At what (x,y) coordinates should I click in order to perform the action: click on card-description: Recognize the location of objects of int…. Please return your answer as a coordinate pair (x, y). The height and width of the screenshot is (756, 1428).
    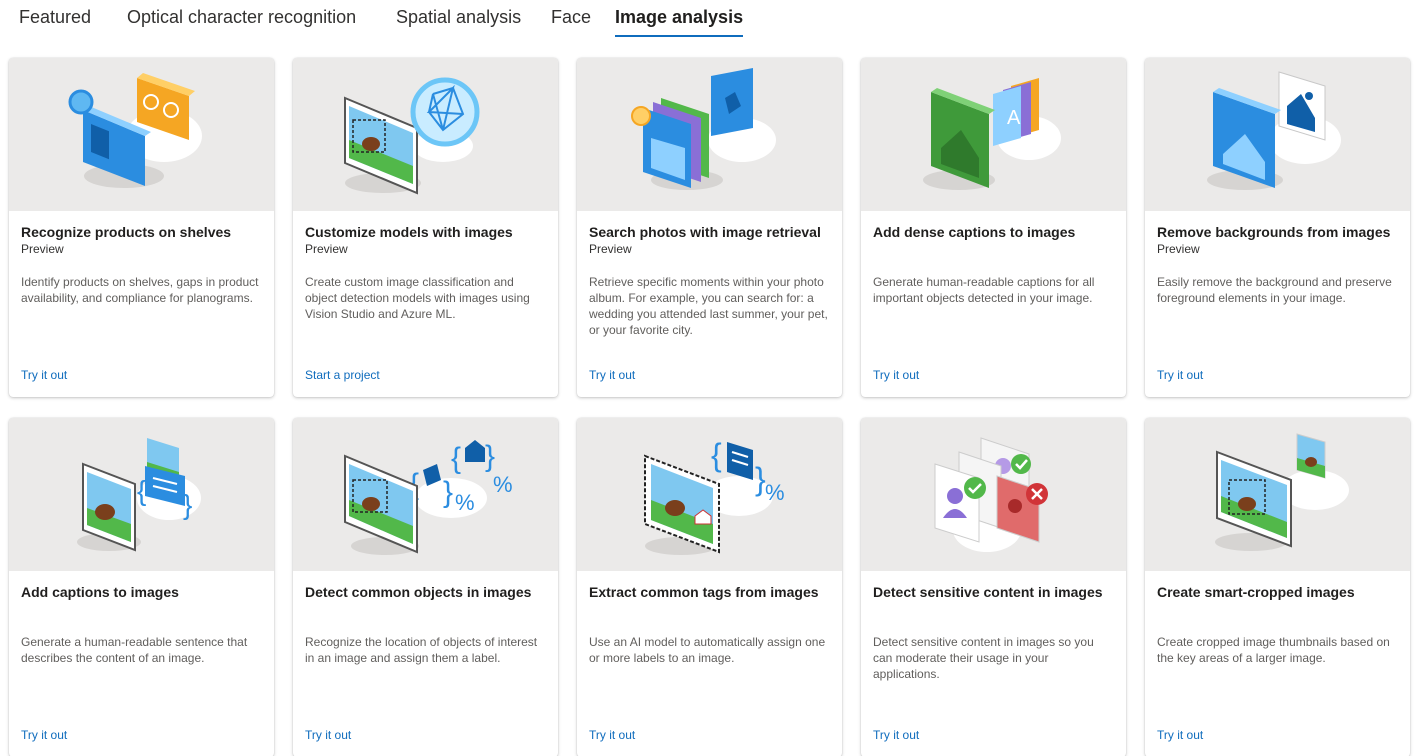
    Looking at the image, I should click on (421, 650).